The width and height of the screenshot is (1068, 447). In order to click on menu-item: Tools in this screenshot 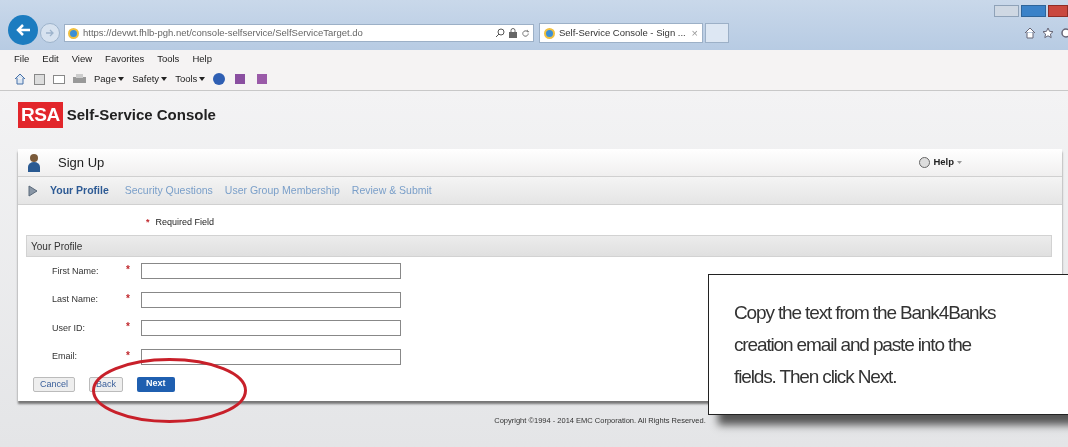, I will do `click(168, 59)`.